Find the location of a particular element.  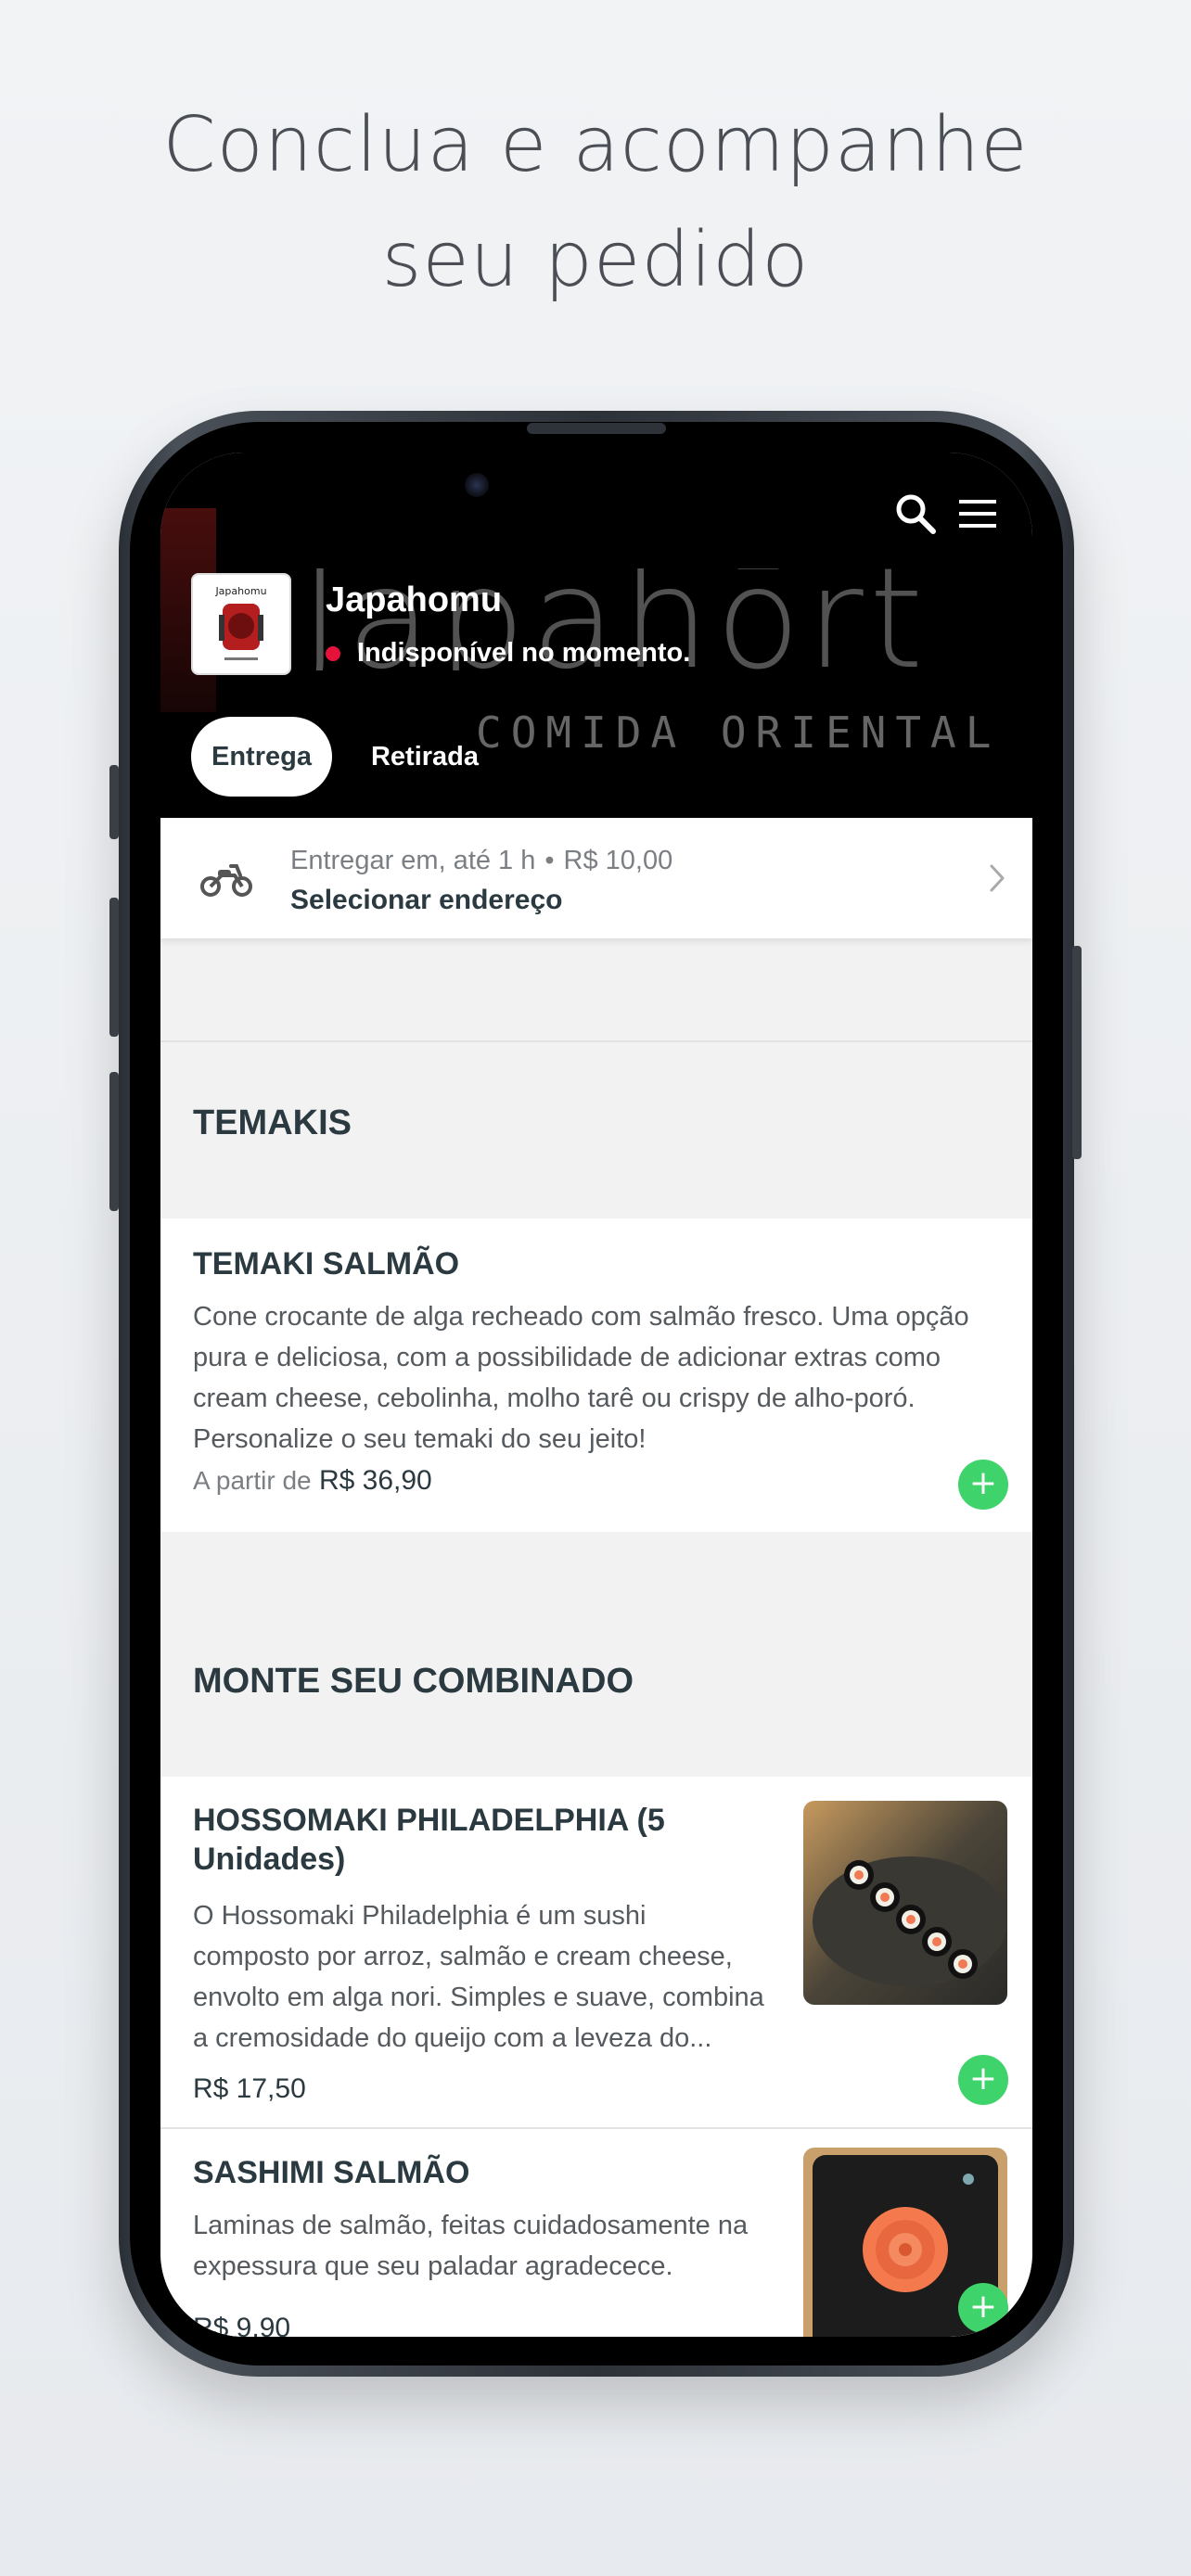

price-prefix: A partir de is located at coordinates (252, 1480).